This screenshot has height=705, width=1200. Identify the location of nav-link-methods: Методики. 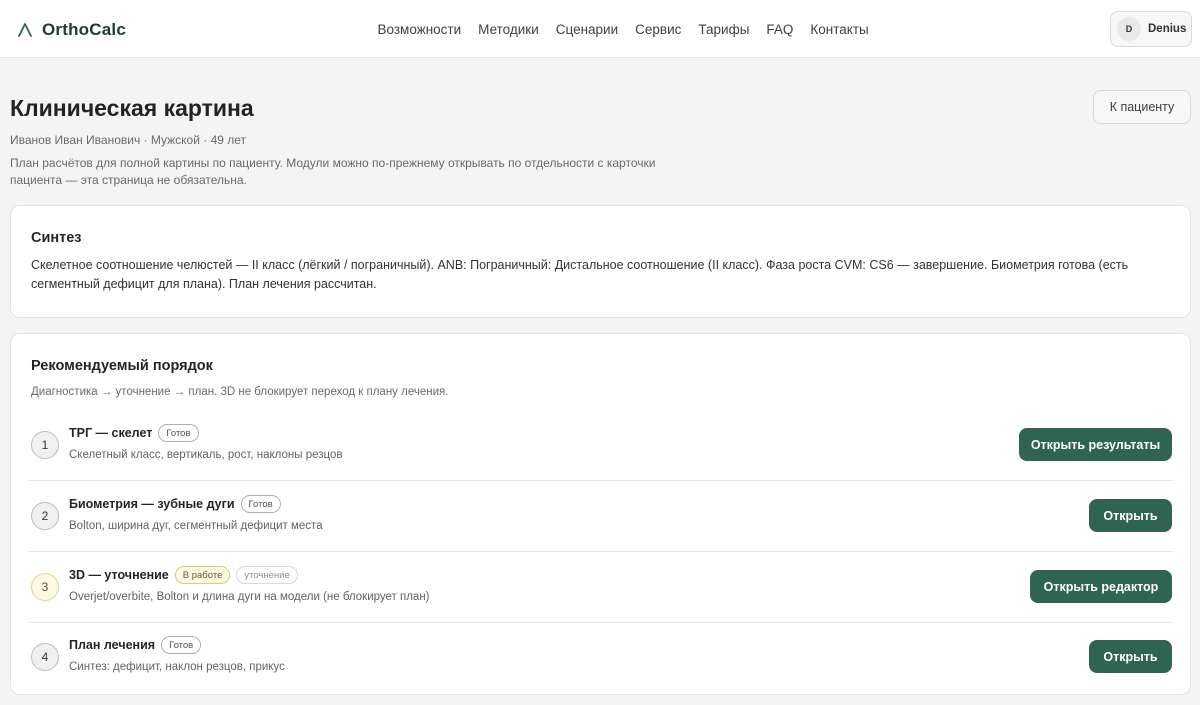
(509, 29).